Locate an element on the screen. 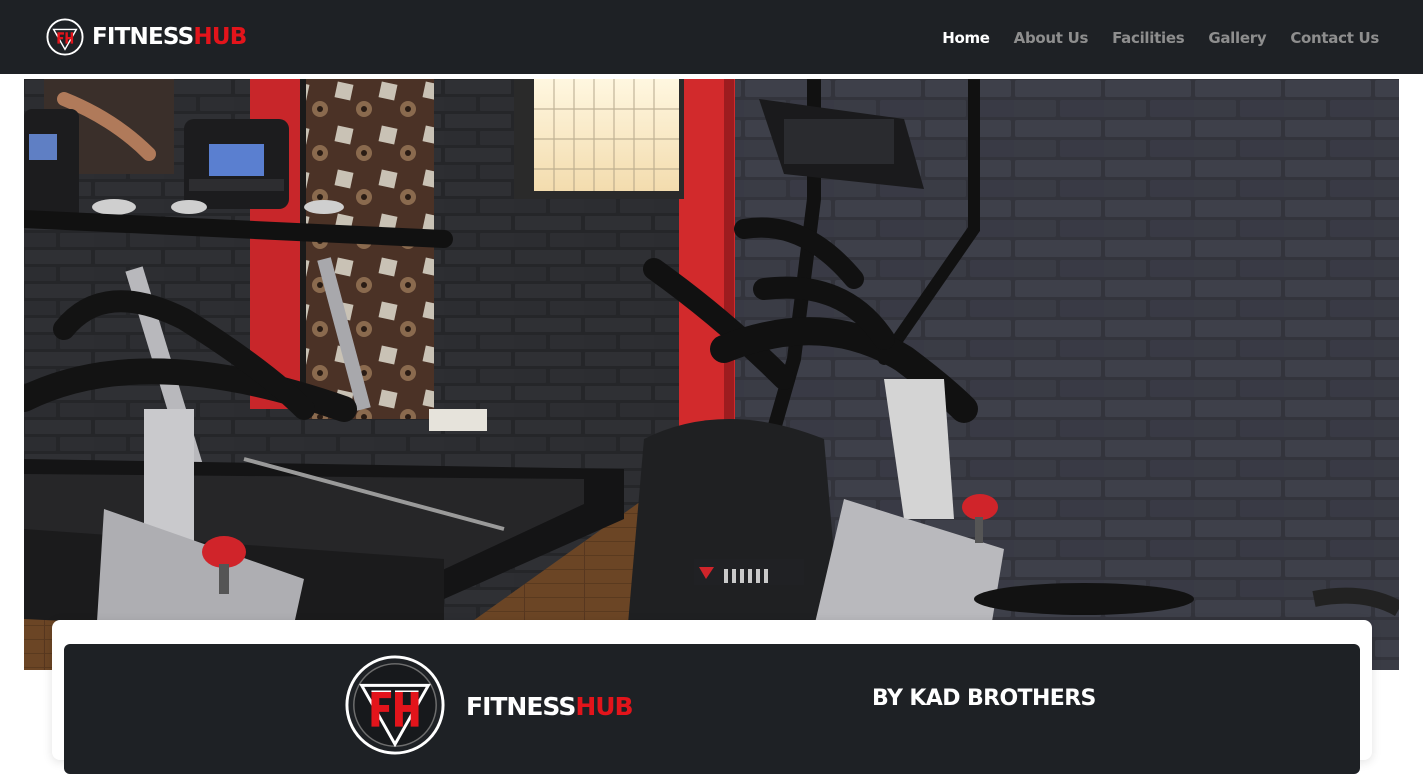  nav-link-contact-us: Contact Us is located at coordinates (1334, 38).